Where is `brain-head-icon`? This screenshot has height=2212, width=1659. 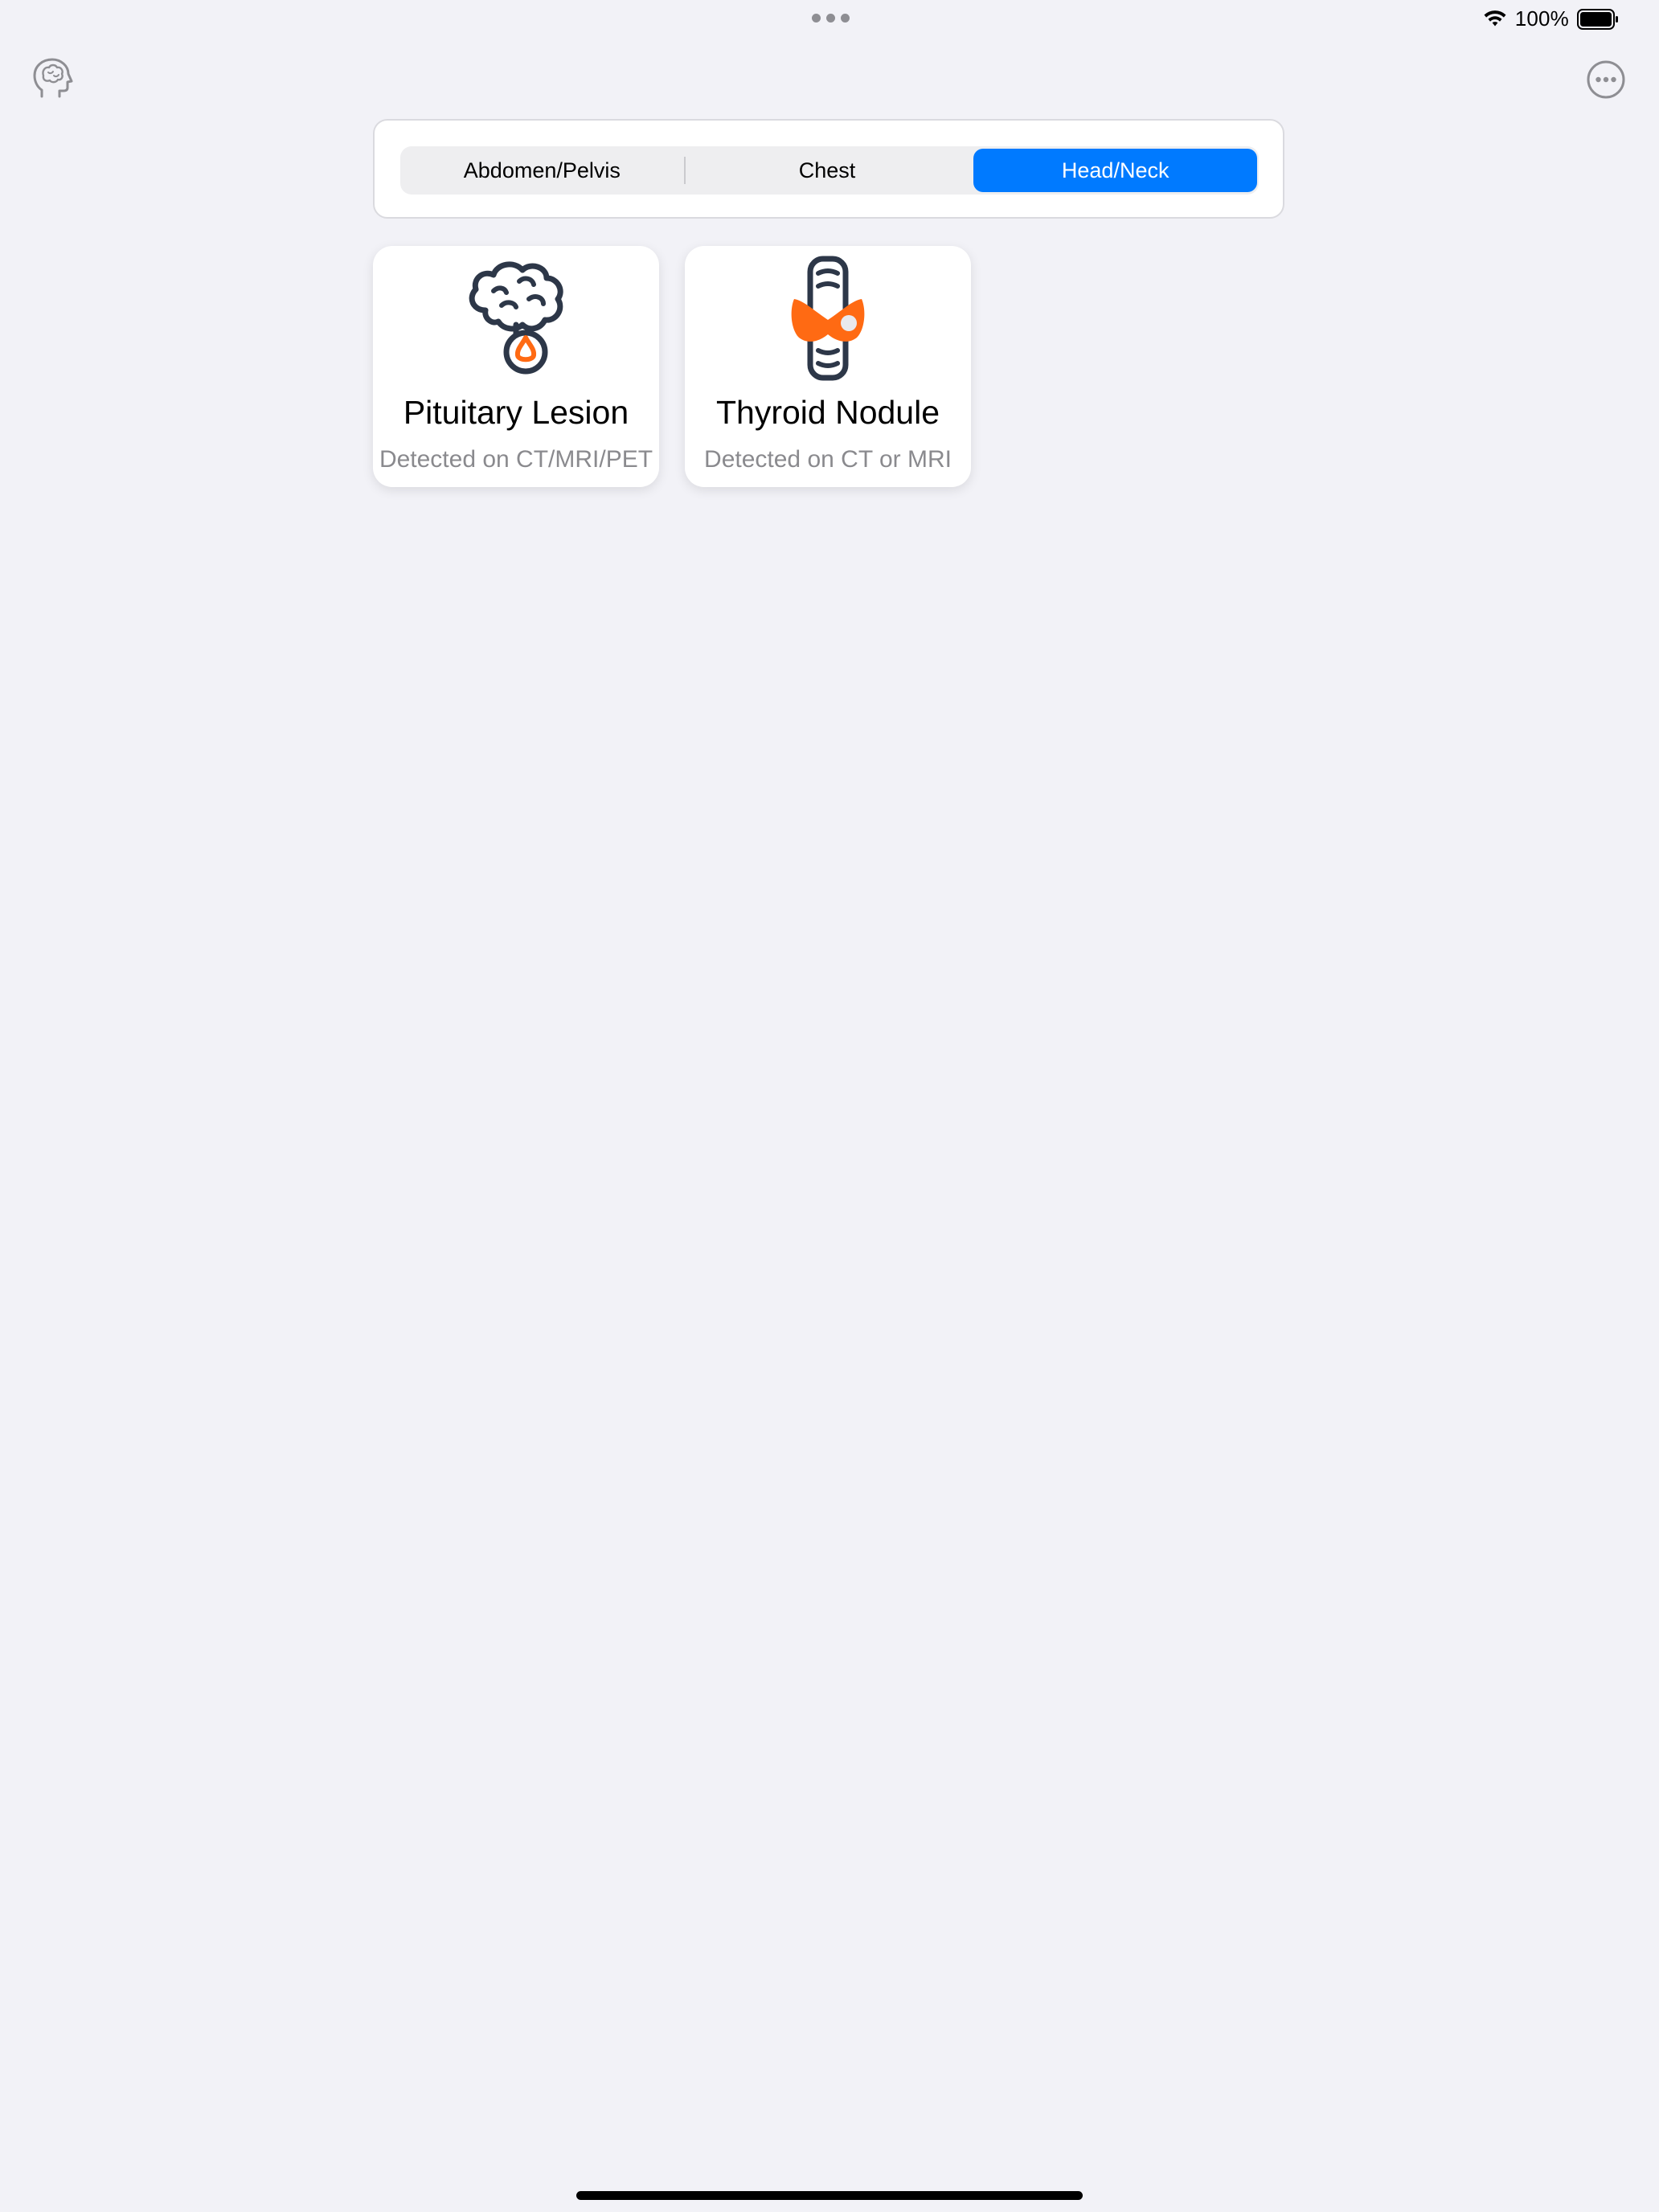 brain-head-icon is located at coordinates (53, 78).